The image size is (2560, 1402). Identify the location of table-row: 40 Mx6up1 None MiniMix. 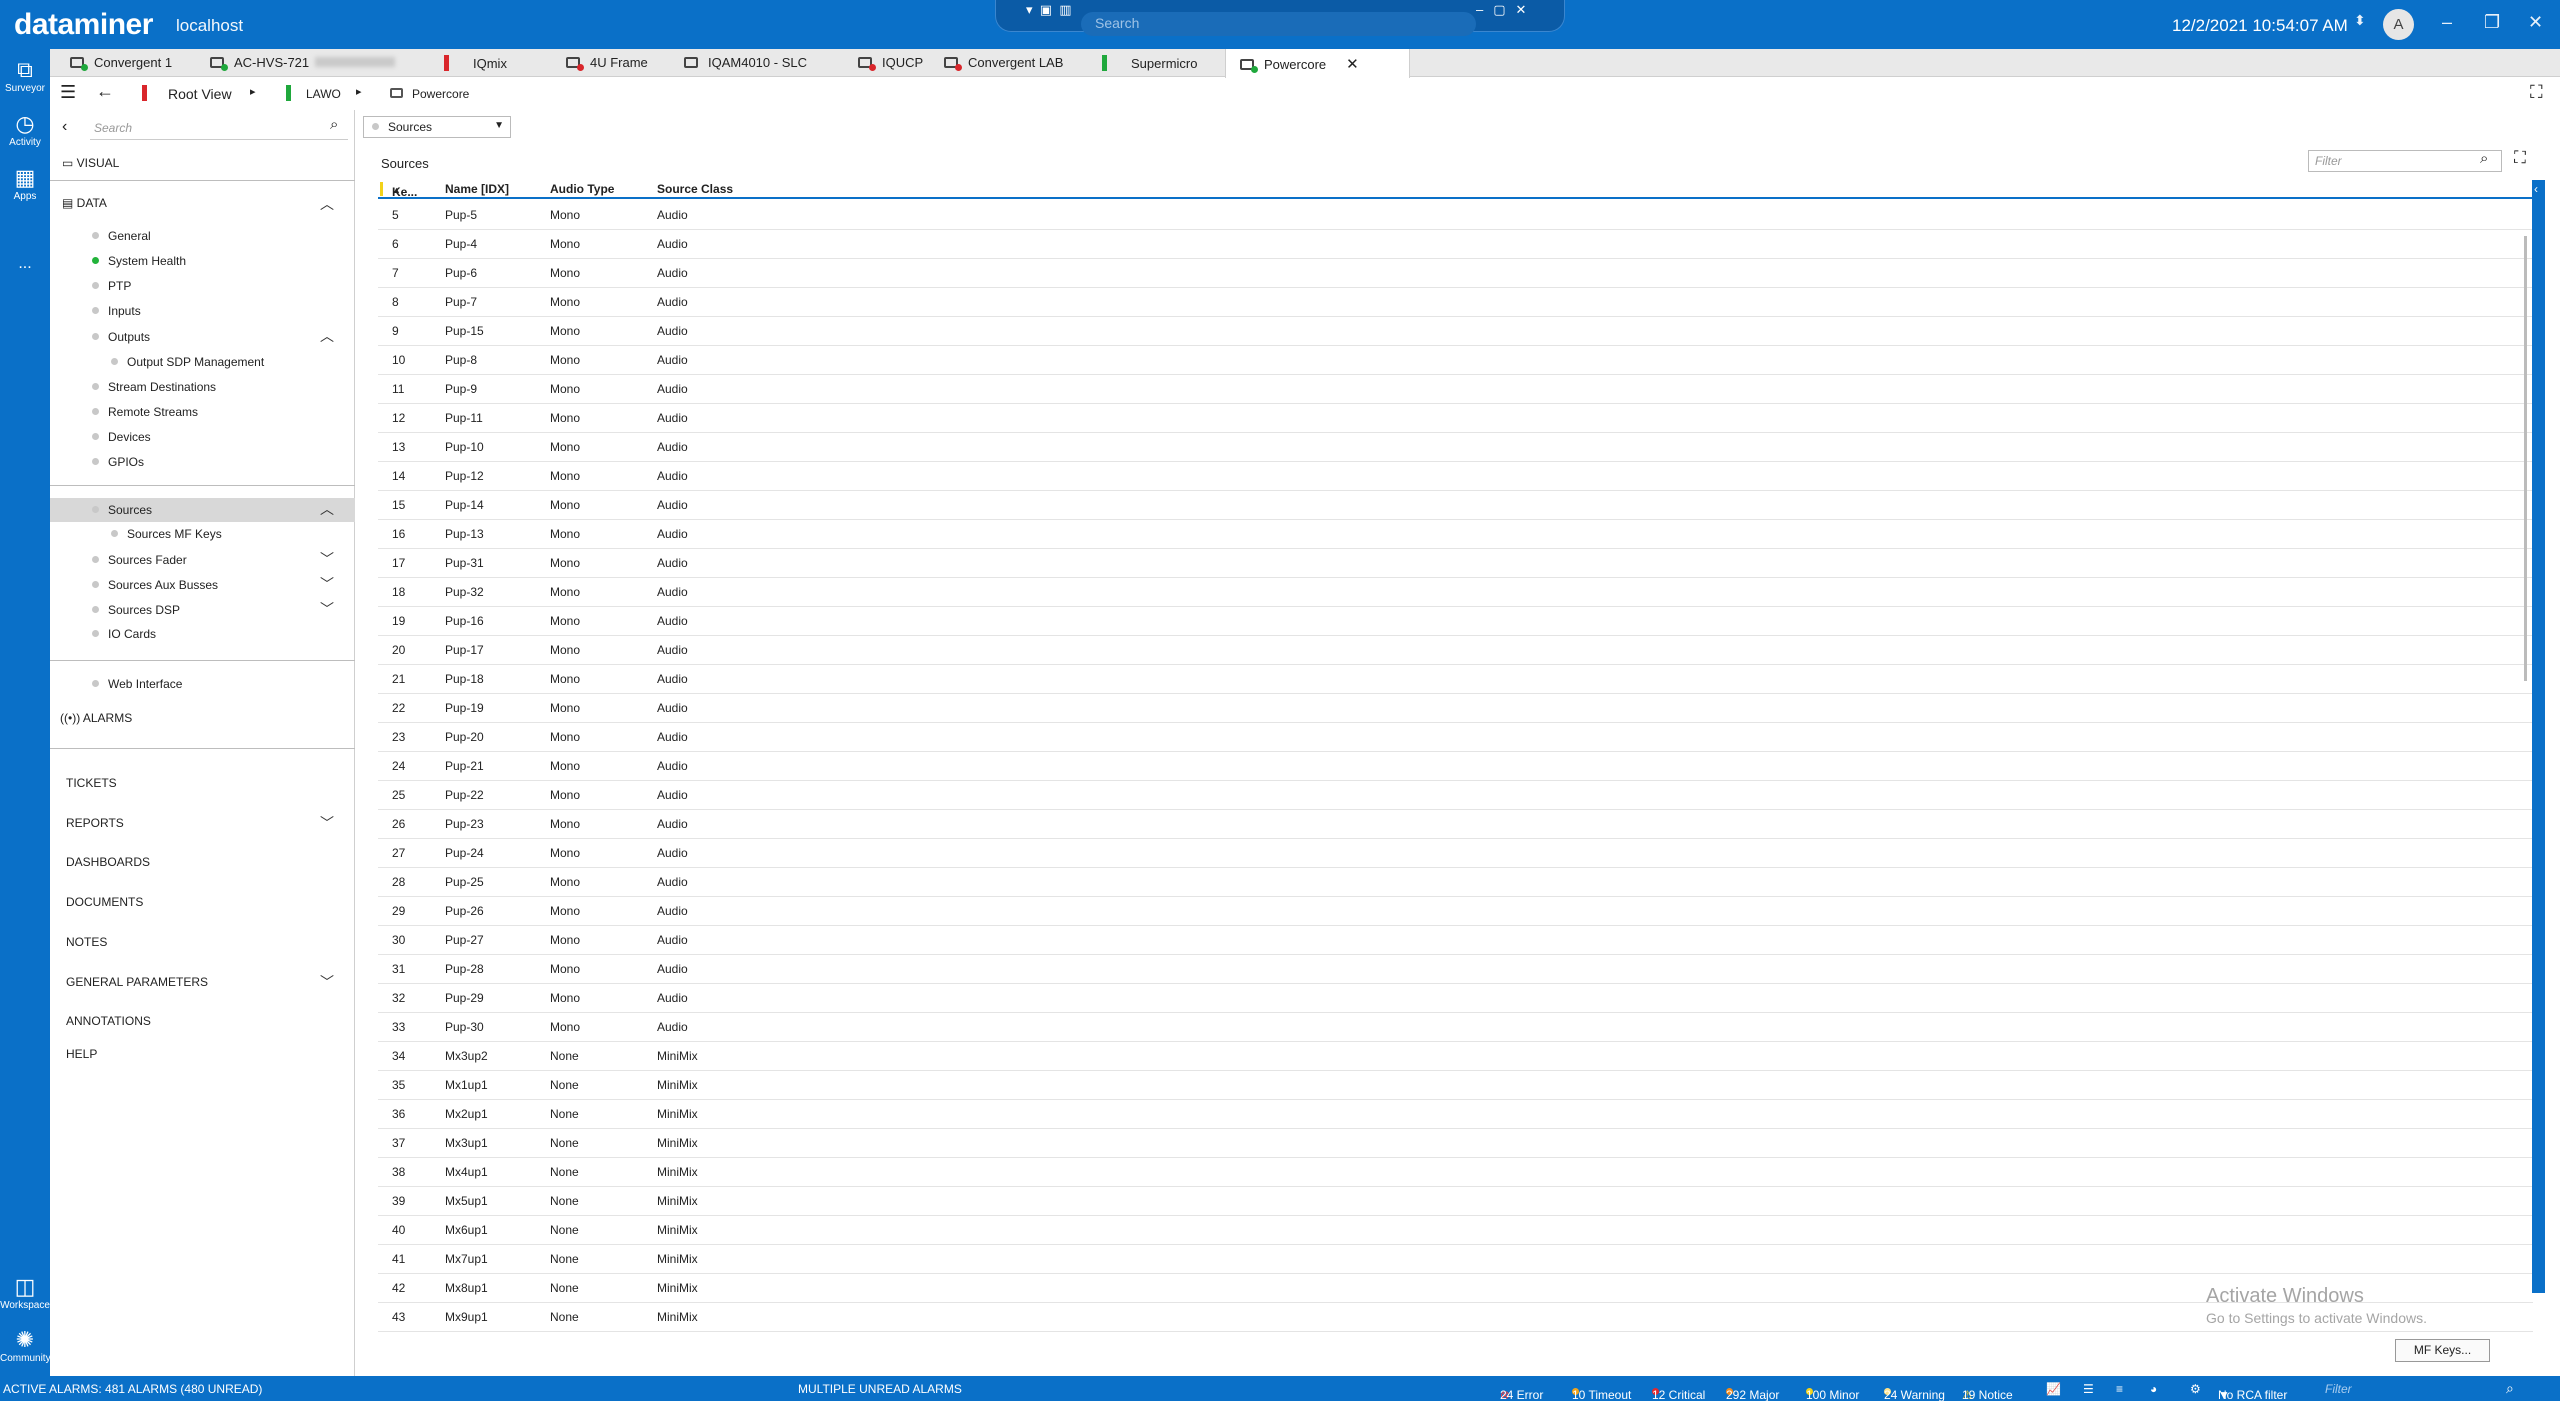
(1455, 1230).